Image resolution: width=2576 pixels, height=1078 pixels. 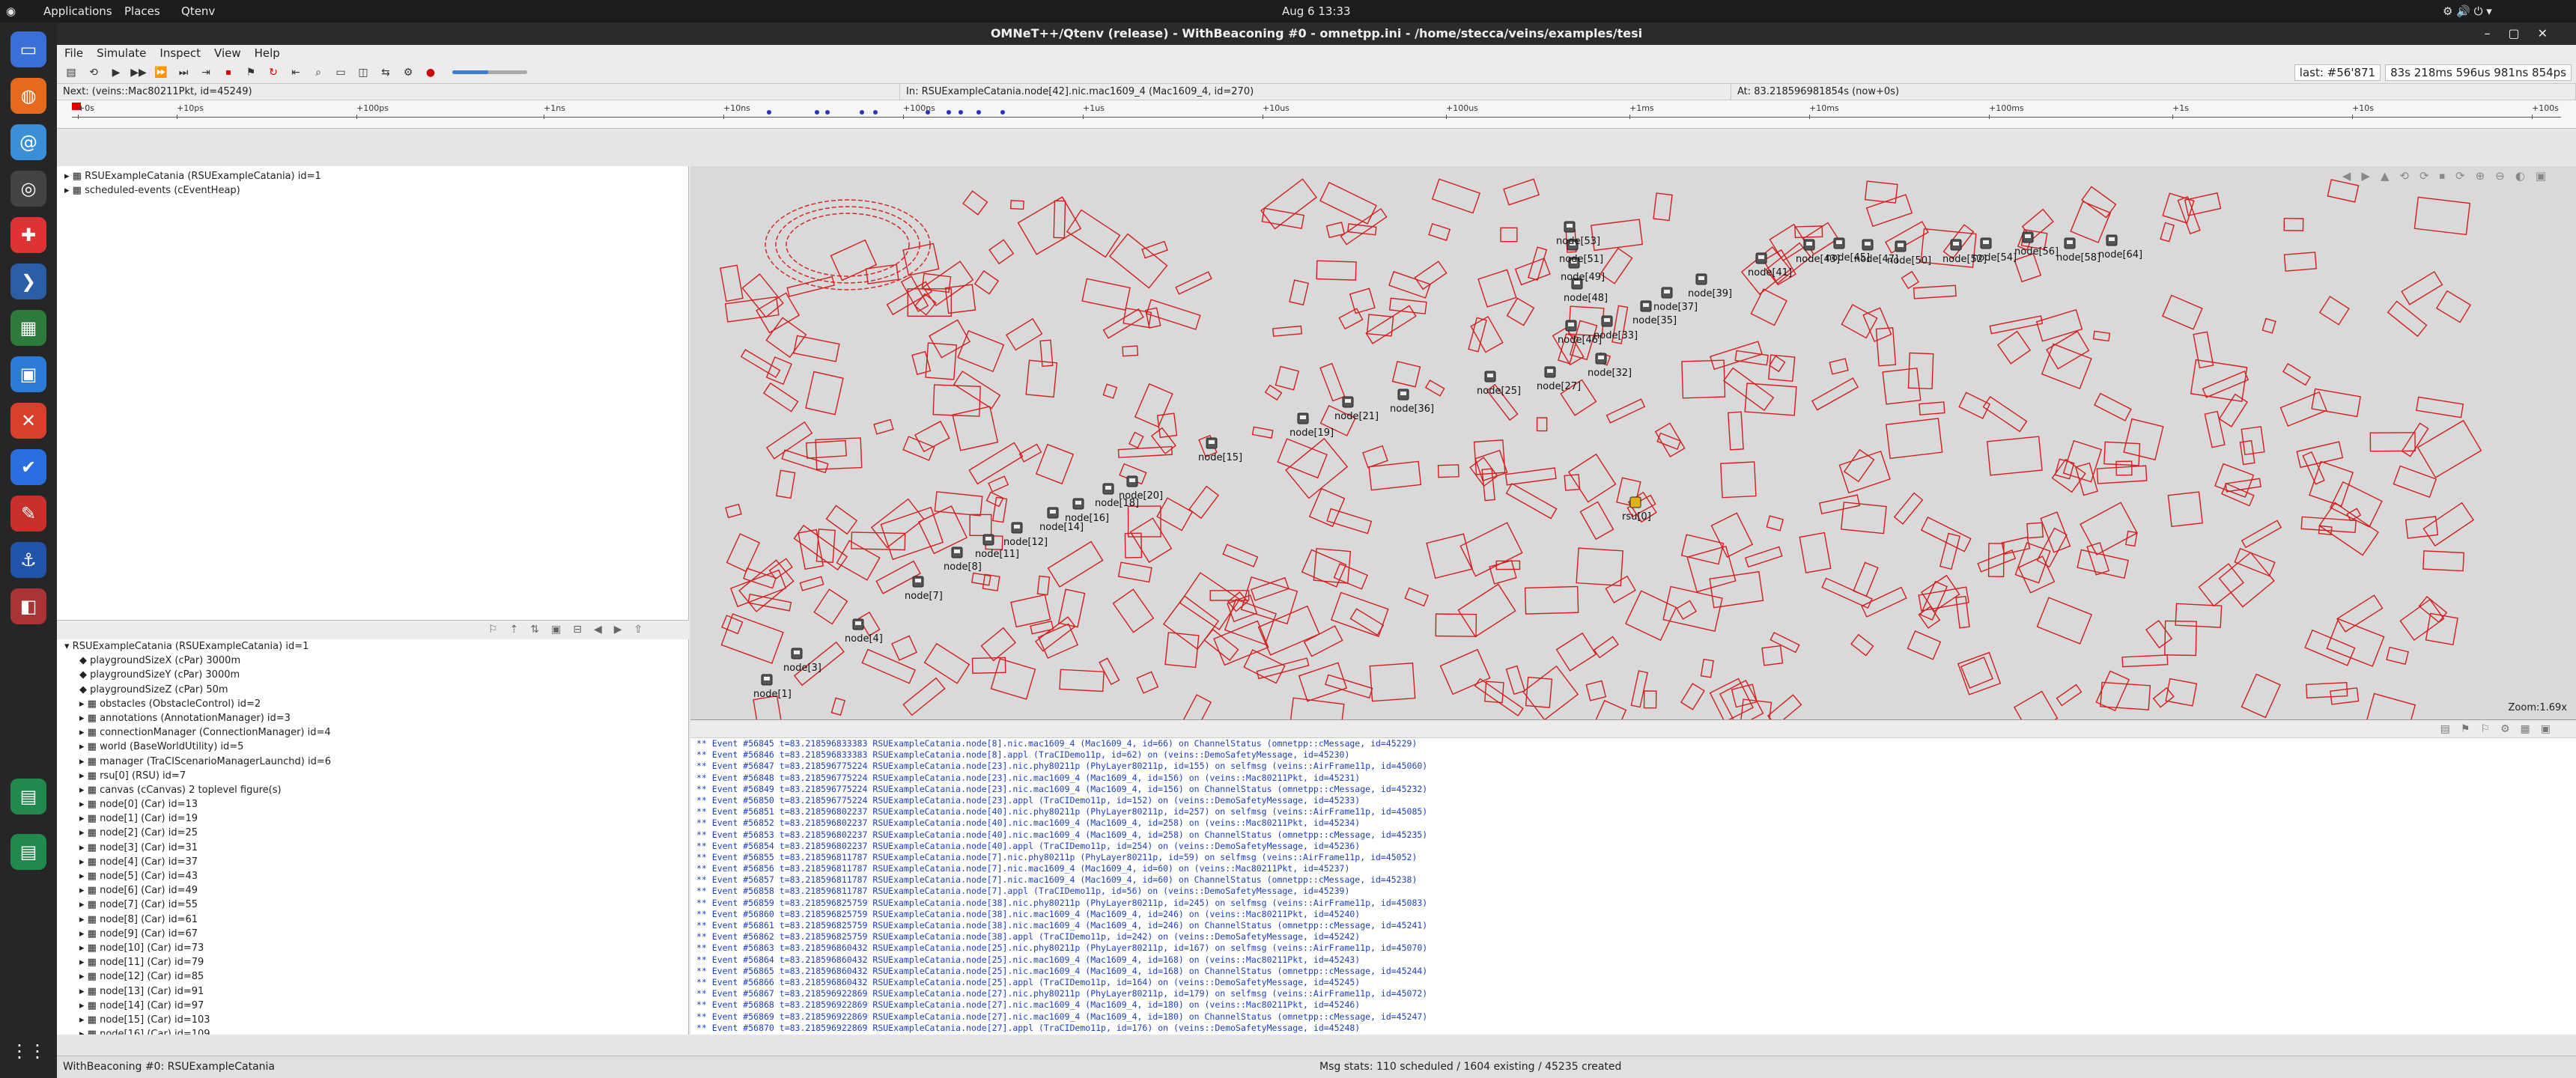 What do you see at coordinates (372, 920) in the screenshot?
I see `inspector-tree-row: ▸ ▦ node[8] (Car) id=61` at bounding box center [372, 920].